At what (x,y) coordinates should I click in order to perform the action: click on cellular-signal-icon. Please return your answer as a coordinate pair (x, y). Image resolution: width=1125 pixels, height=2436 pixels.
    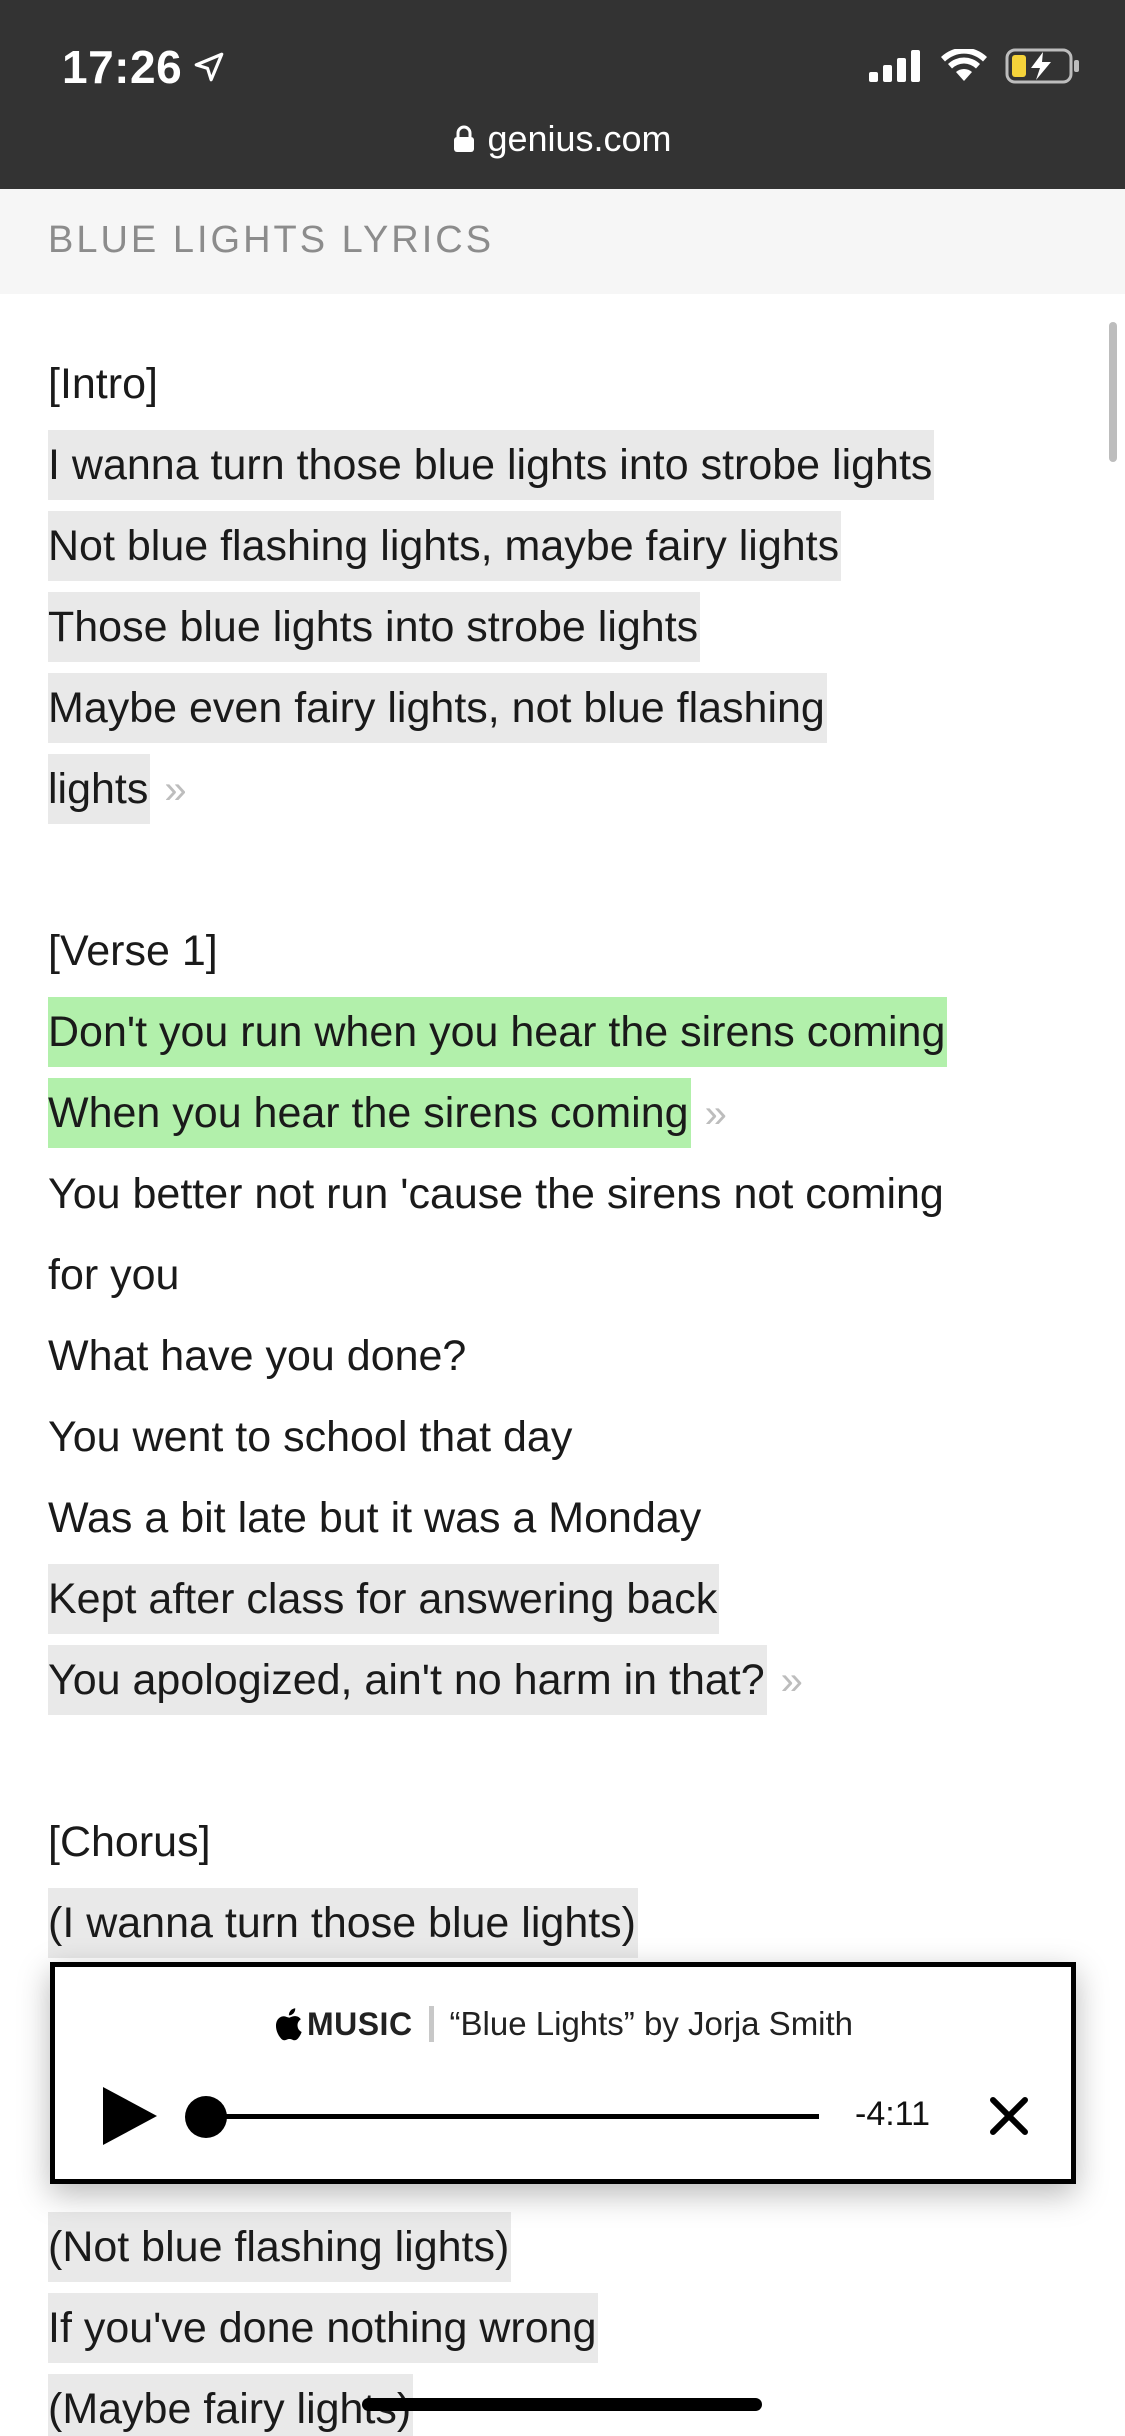
    Looking at the image, I should click on (894, 66).